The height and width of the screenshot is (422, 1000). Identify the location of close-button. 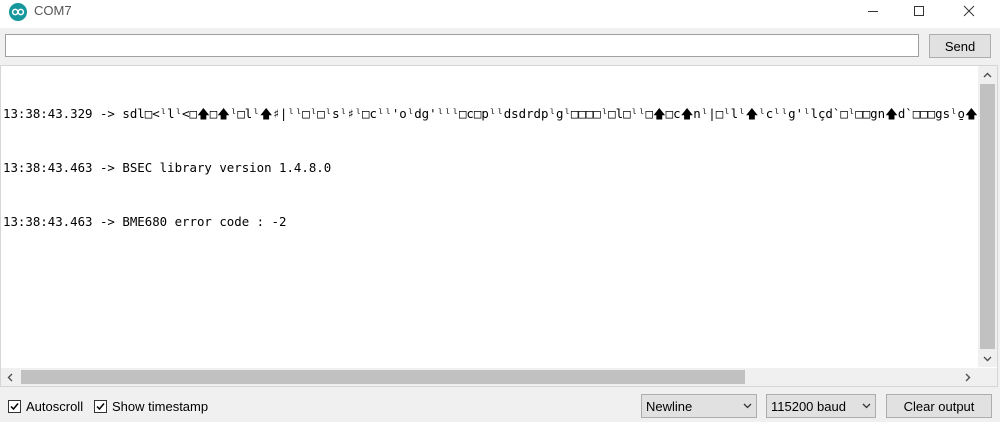
(969, 11).